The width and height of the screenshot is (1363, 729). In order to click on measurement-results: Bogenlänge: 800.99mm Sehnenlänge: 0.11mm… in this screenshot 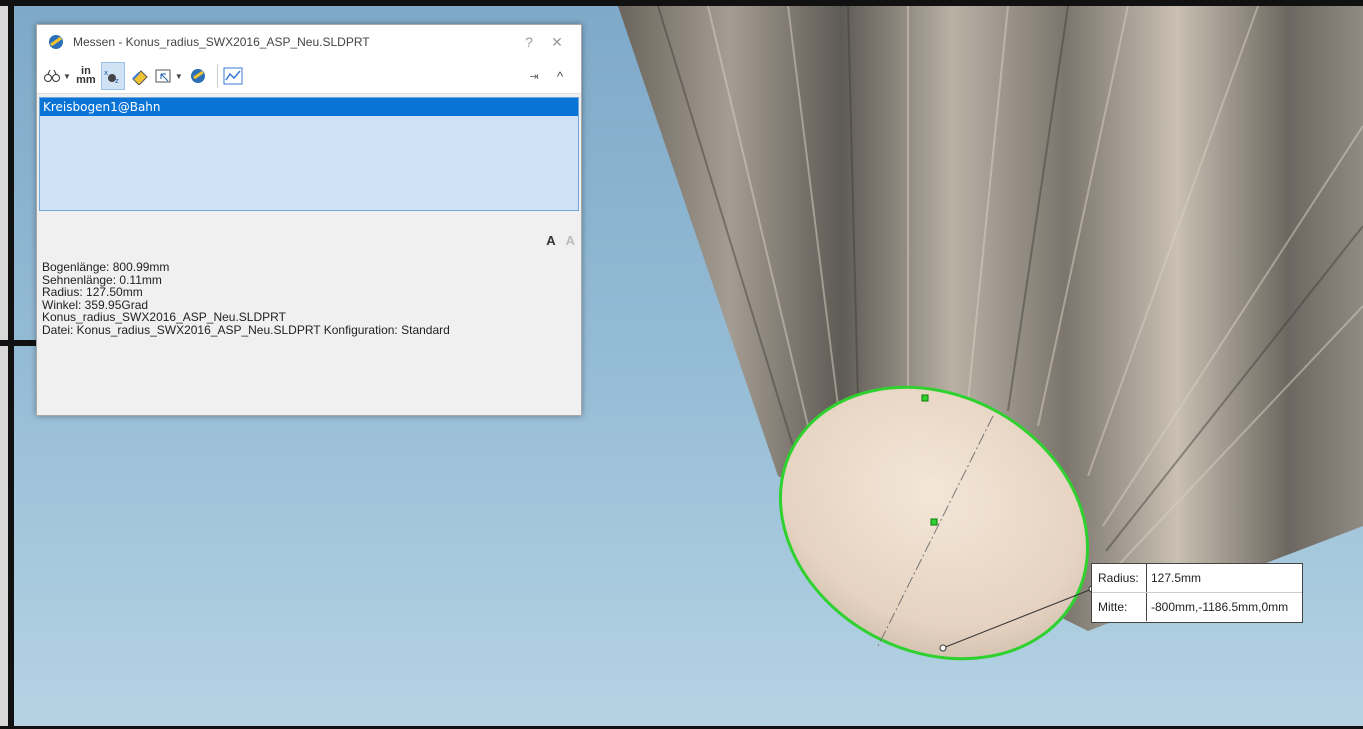, I will do `click(246, 299)`.